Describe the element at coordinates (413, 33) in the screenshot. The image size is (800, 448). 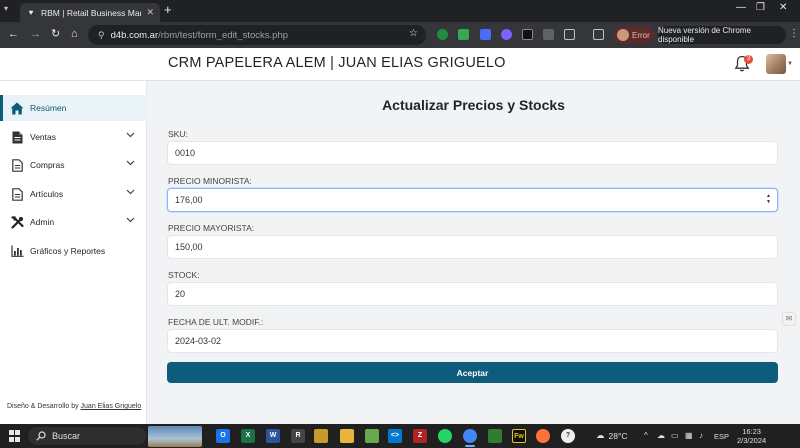
I see `bookmark-star-icon: ☆` at that location.